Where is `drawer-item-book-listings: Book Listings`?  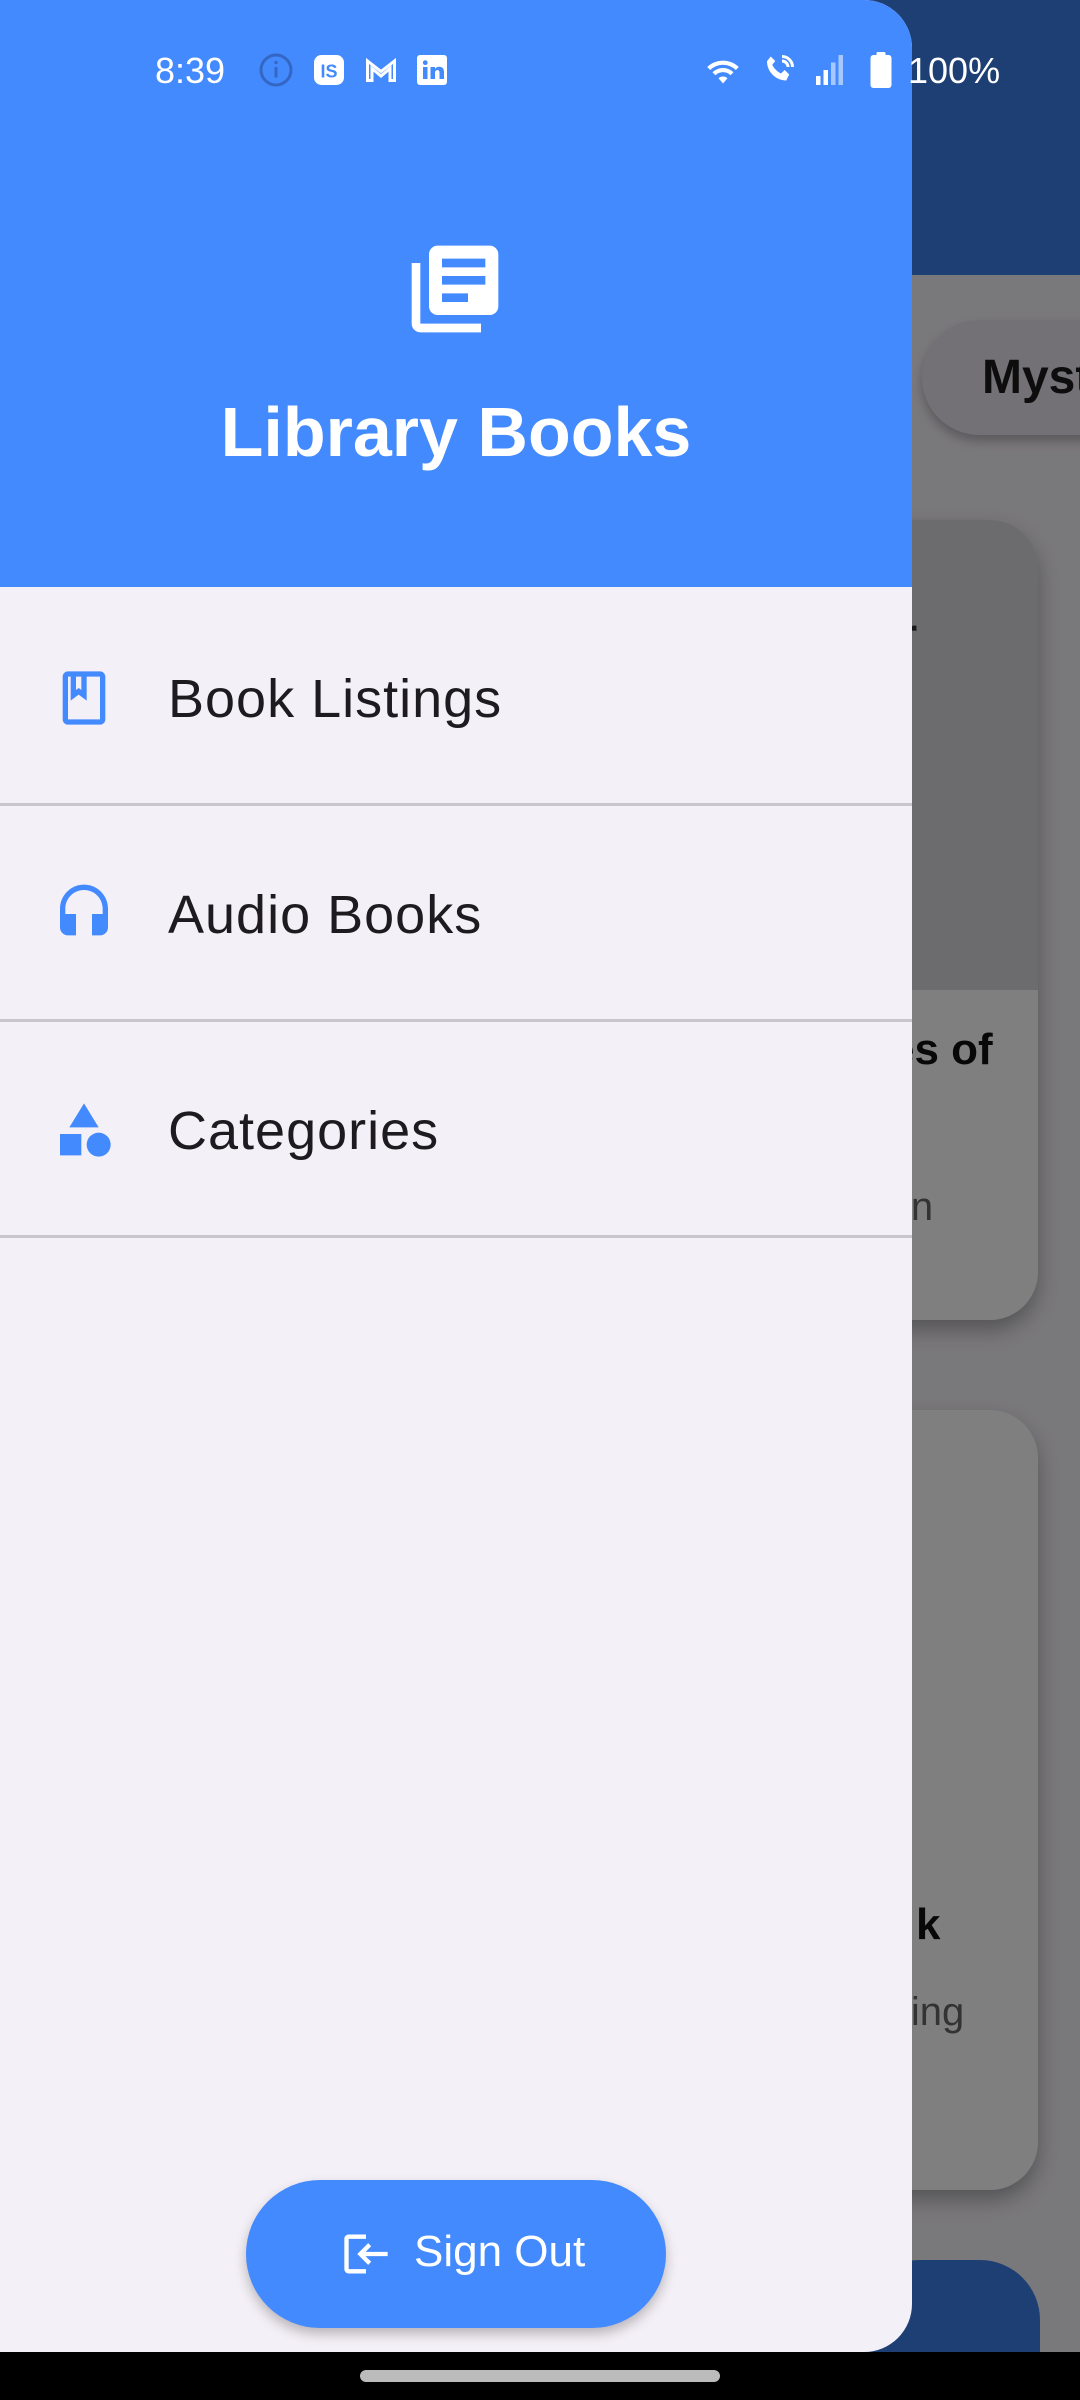 drawer-item-book-listings: Book Listings is located at coordinates (456, 698).